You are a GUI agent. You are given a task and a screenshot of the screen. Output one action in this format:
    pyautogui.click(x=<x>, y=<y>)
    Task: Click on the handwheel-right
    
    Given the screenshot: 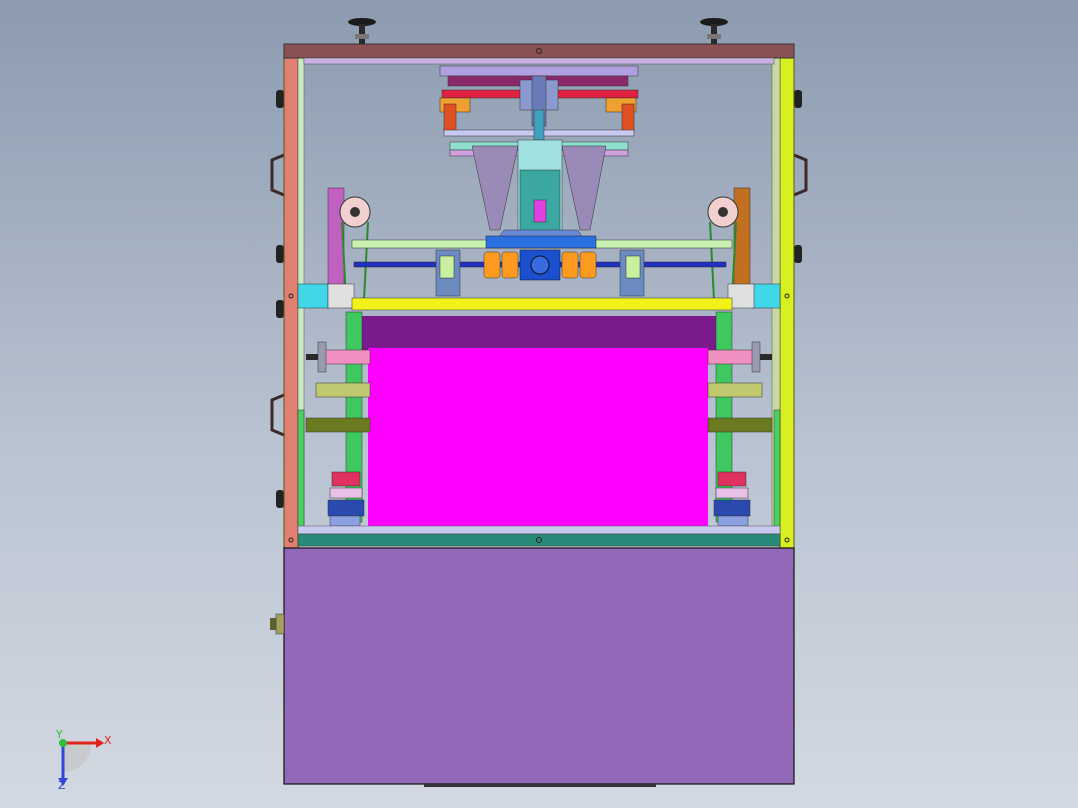 What is the action you would take?
    pyautogui.click(x=714, y=31)
    